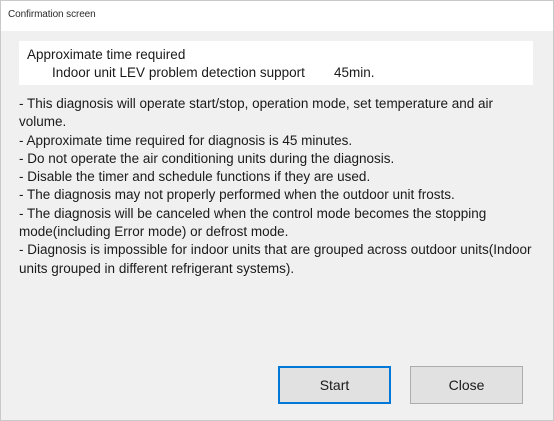 Image resolution: width=554 pixels, height=421 pixels. Describe the element at coordinates (277, 16) in the screenshot. I see `title-bar: Confirmation screen` at that location.